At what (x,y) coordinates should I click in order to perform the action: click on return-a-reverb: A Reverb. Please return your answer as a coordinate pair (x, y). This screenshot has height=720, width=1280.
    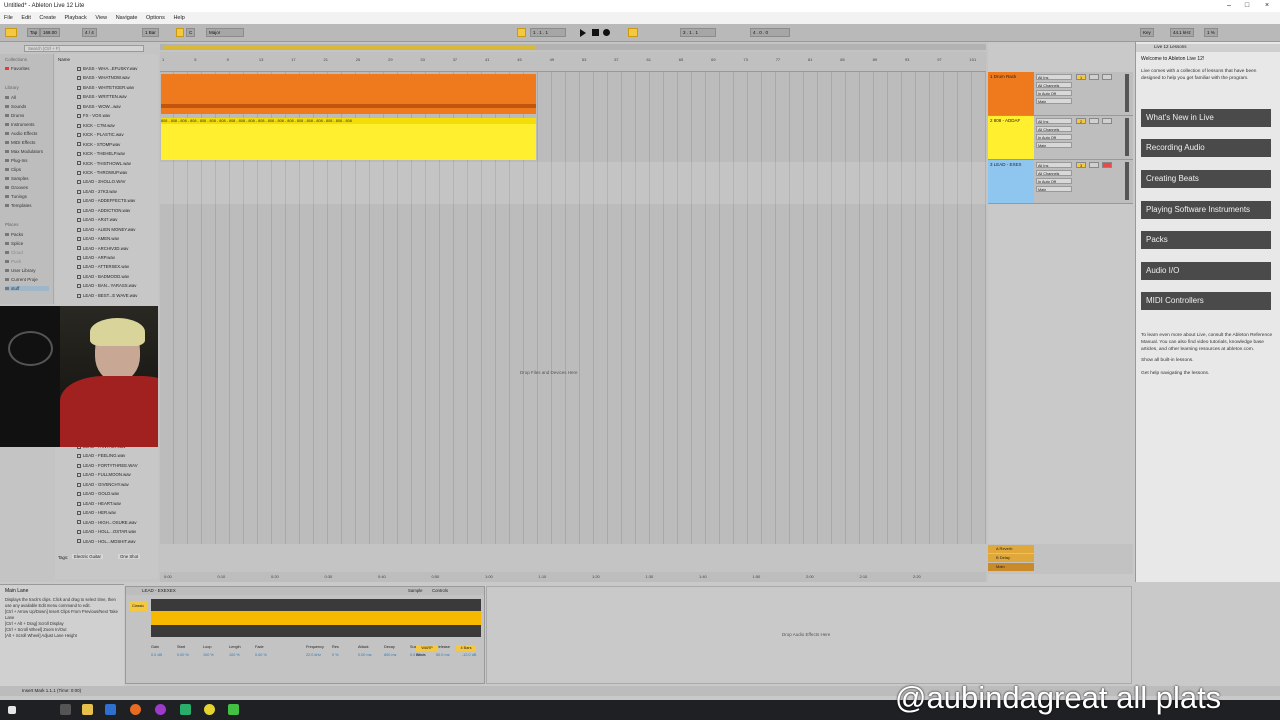
    Looking at the image, I should click on (1011, 549).